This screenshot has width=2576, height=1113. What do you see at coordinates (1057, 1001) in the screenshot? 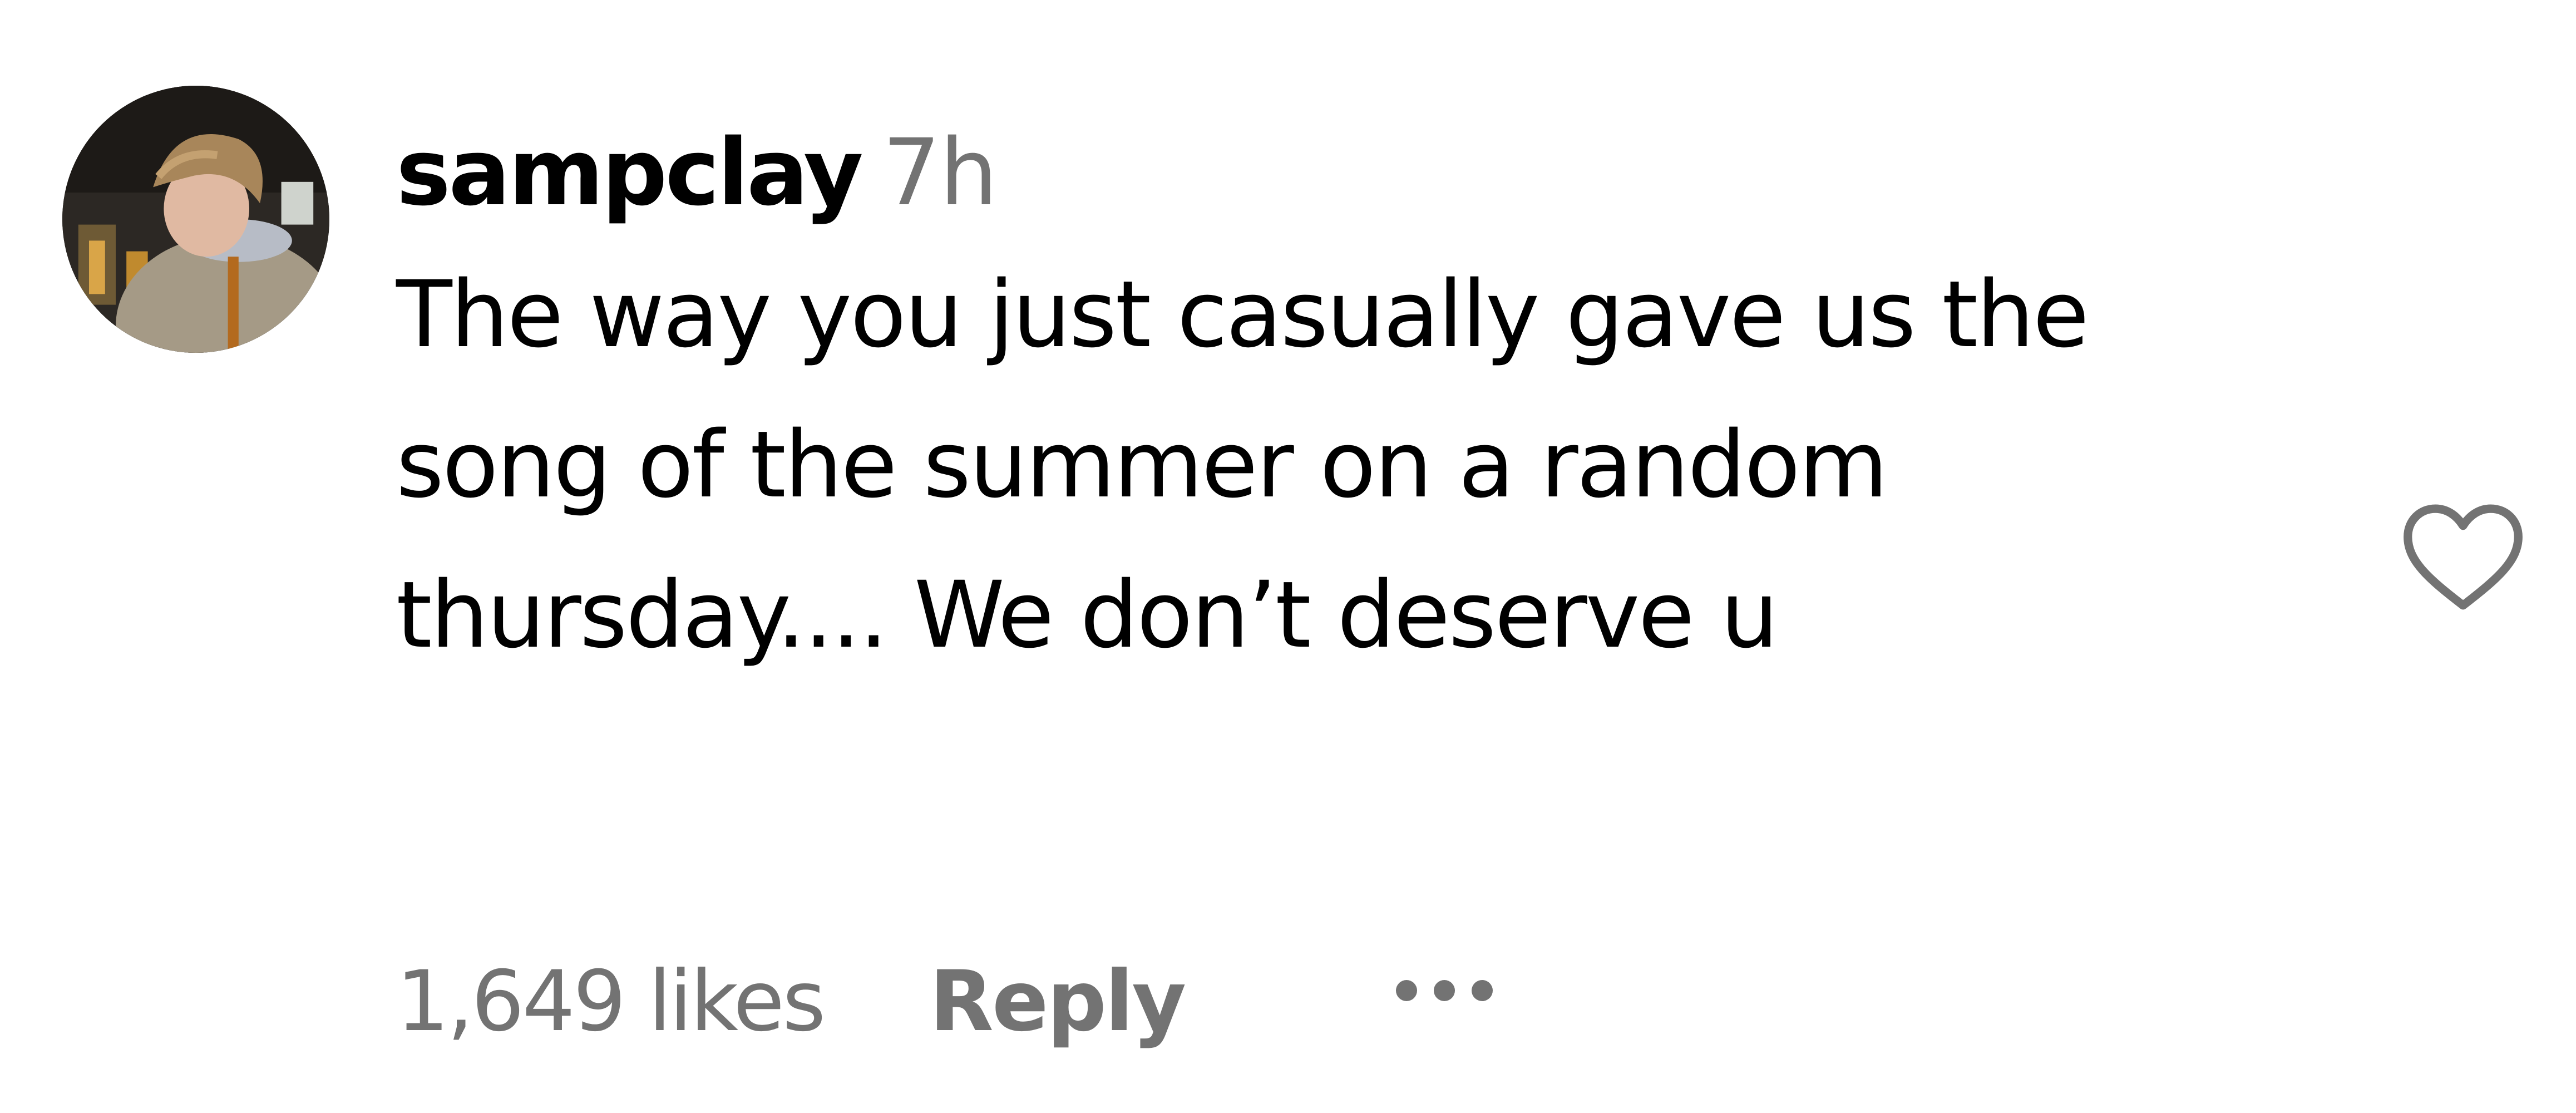
I see `reply-button: Reply` at bounding box center [1057, 1001].